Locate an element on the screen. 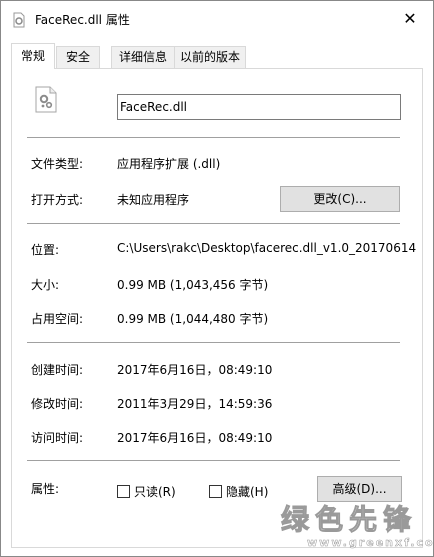 The image size is (434, 557). modified-value: 2011年3月29日，14:59:36 is located at coordinates (195, 404).